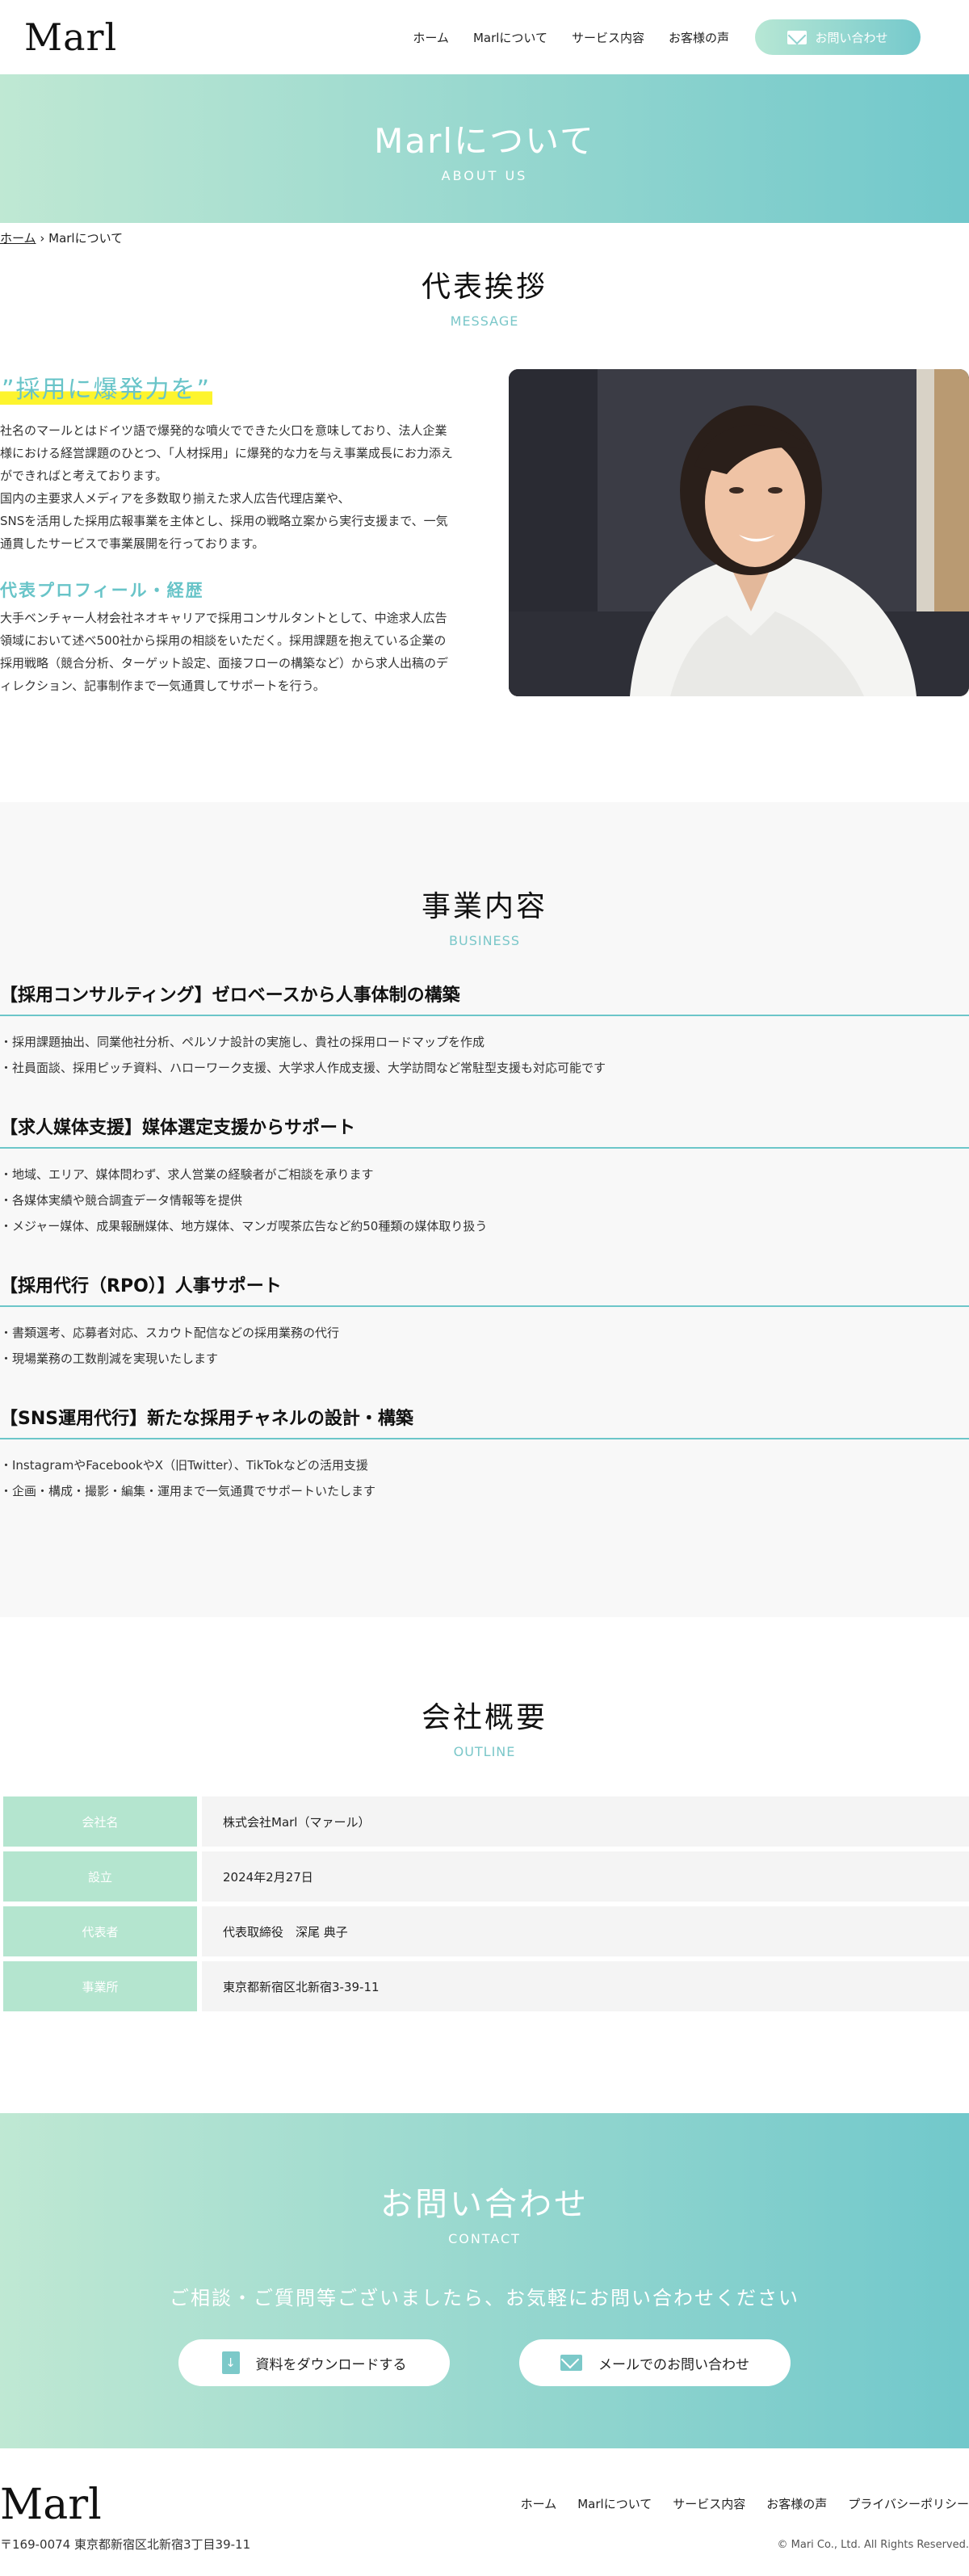 The width and height of the screenshot is (969, 2576). What do you see at coordinates (484, 176) in the screenshot?
I see `page-subtitle: ABOUT US` at bounding box center [484, 176].